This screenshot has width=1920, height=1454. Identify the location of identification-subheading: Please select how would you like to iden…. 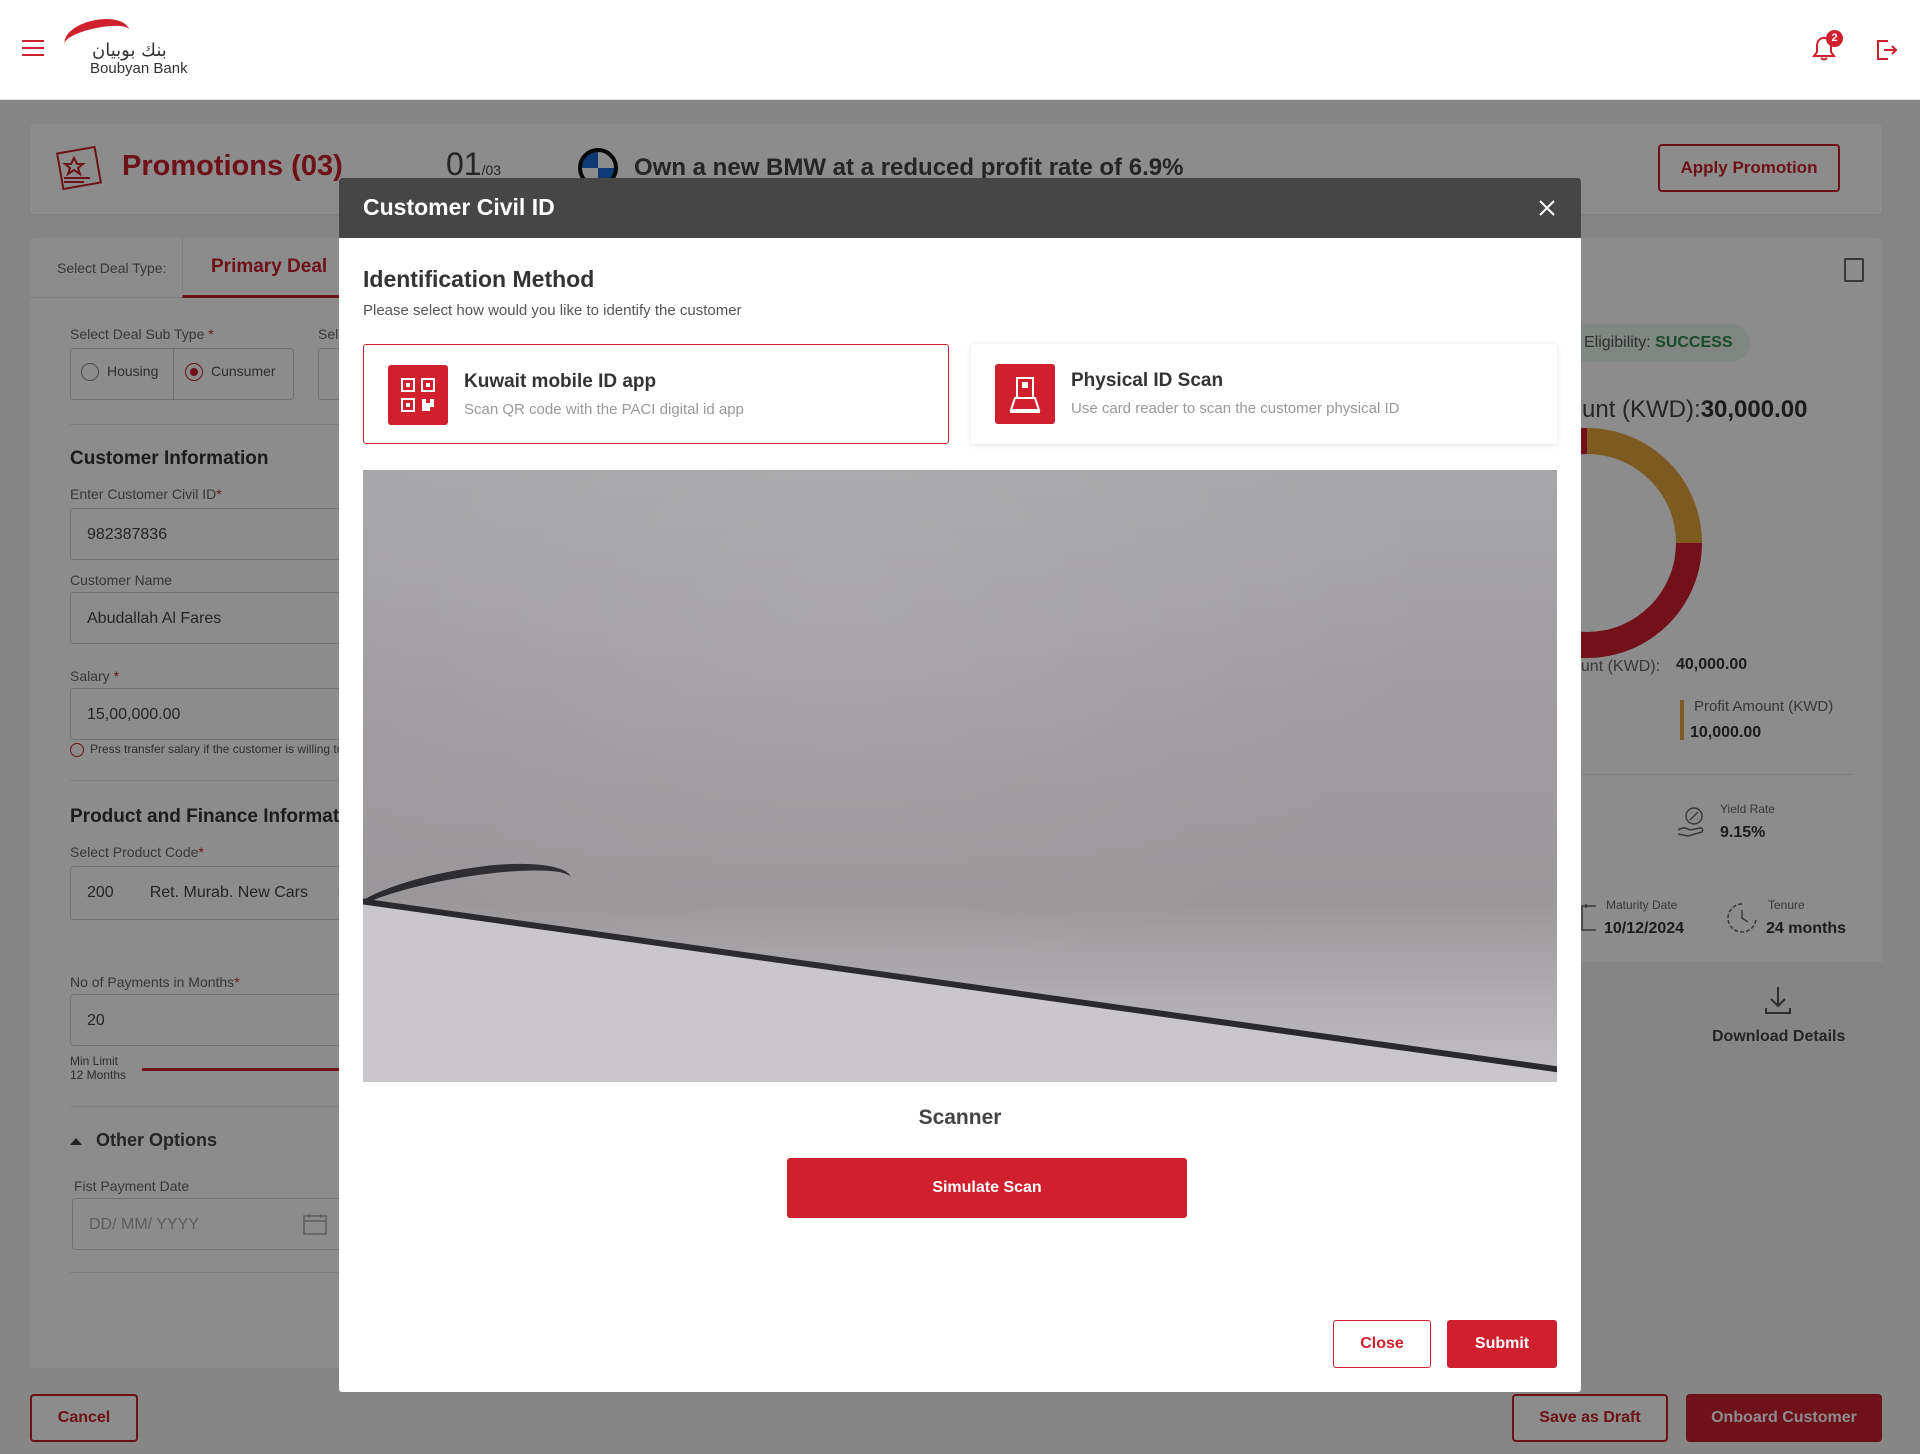
(552, 310).